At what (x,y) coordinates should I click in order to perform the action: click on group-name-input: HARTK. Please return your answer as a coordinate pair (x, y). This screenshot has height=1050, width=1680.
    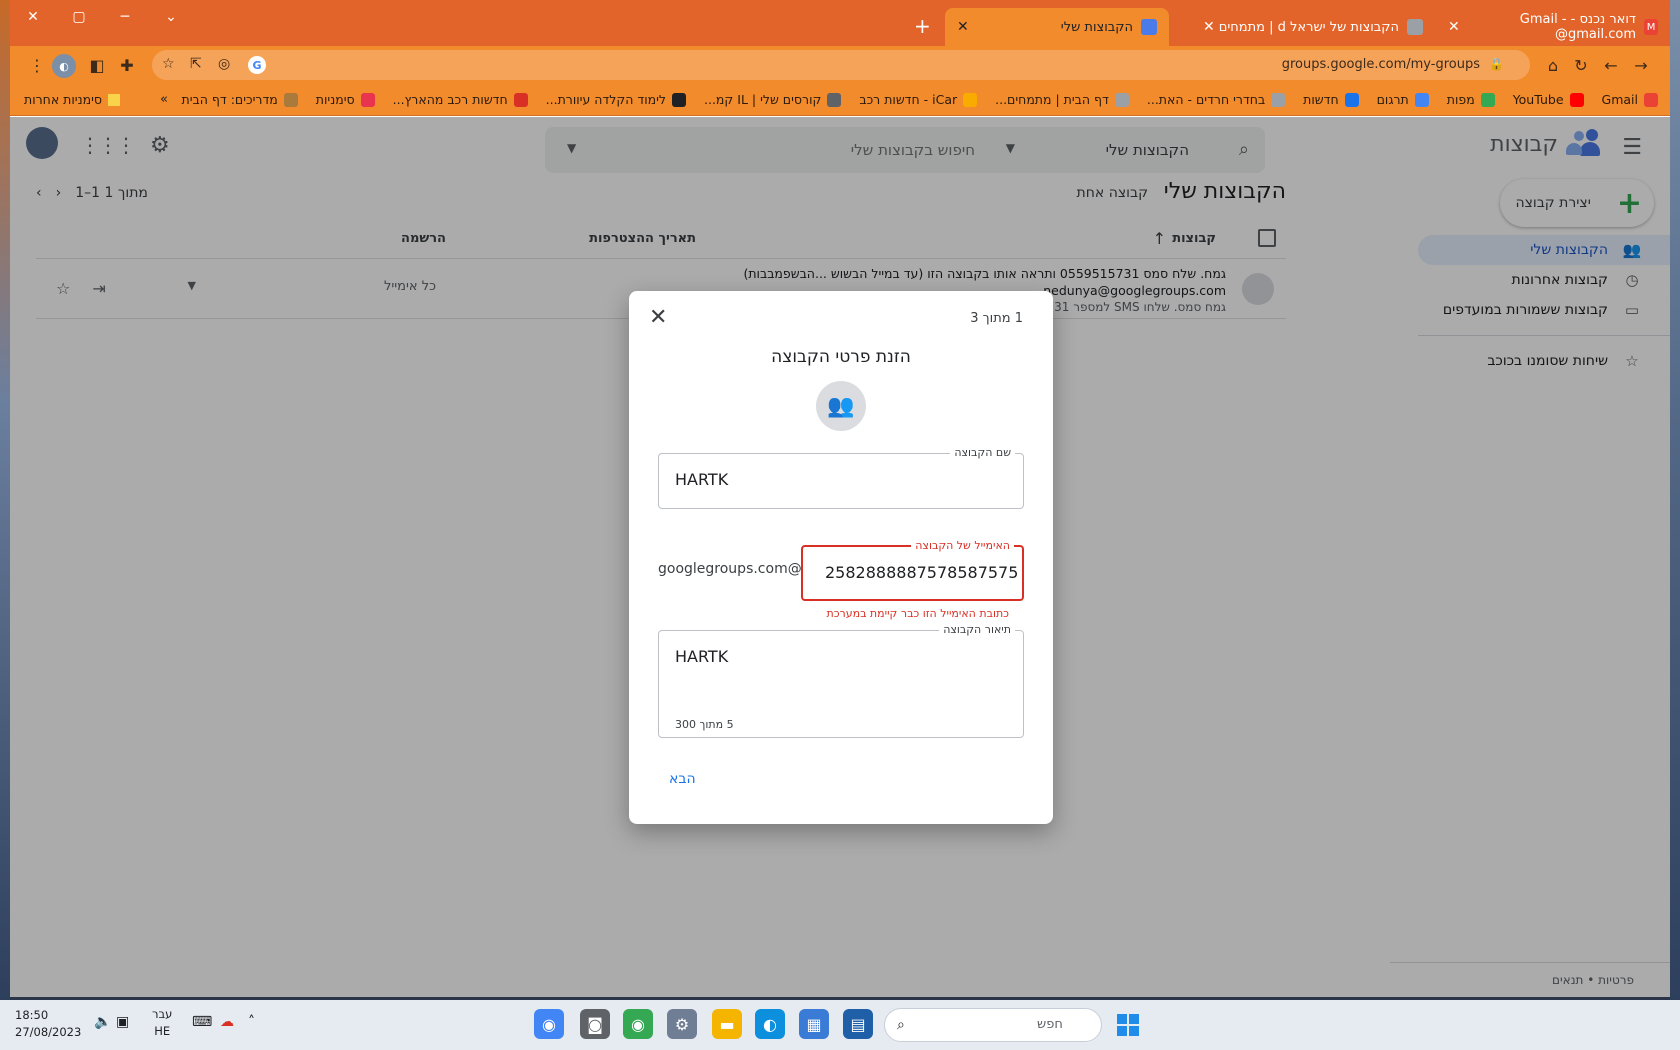
    Looking at the image, I should click on (701, 479).